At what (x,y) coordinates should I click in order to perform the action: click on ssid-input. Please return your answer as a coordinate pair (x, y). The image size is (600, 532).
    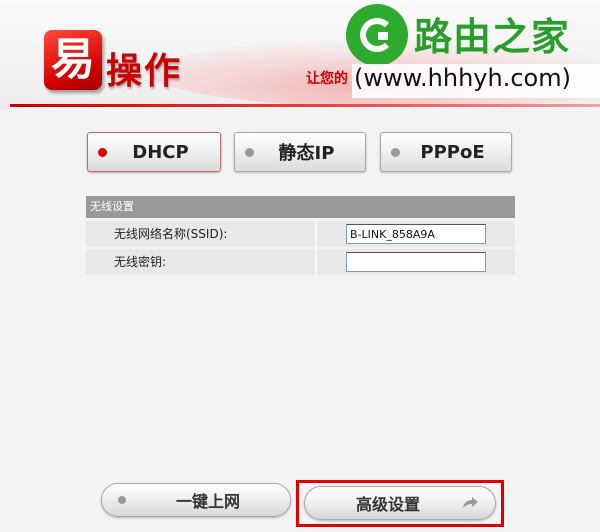
    Looking at the image, I should click on (416, 234).